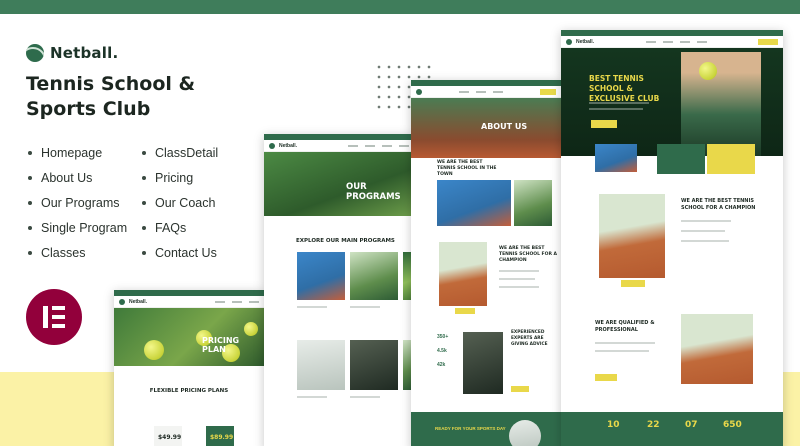 The image size is (800, 446). What do you see at coordinates (221, 345) in the screenshot?
I see `pricing-hero-title: PRICING PLAN` at bounding box center [221, 345].